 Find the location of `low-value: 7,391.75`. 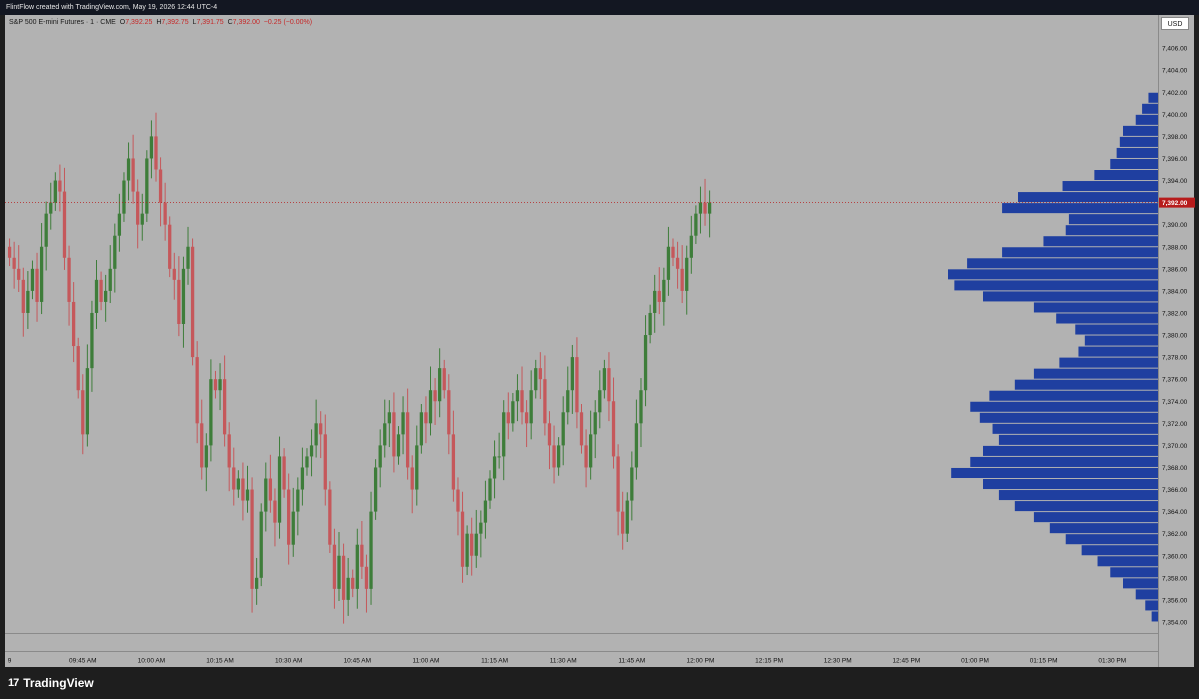

low-value: 7,391.75 is located at coordinates (210, 22).